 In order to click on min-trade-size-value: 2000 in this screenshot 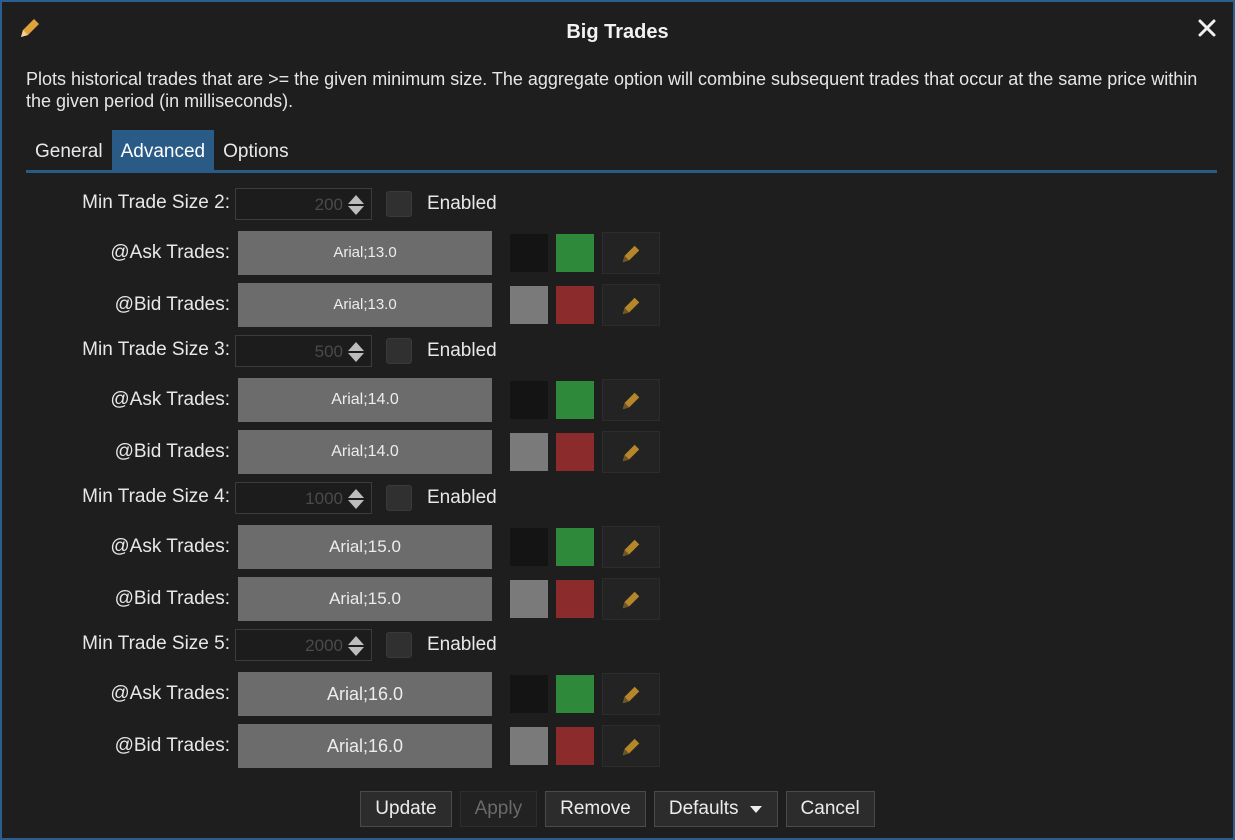, I will do `click(324, 645)`.